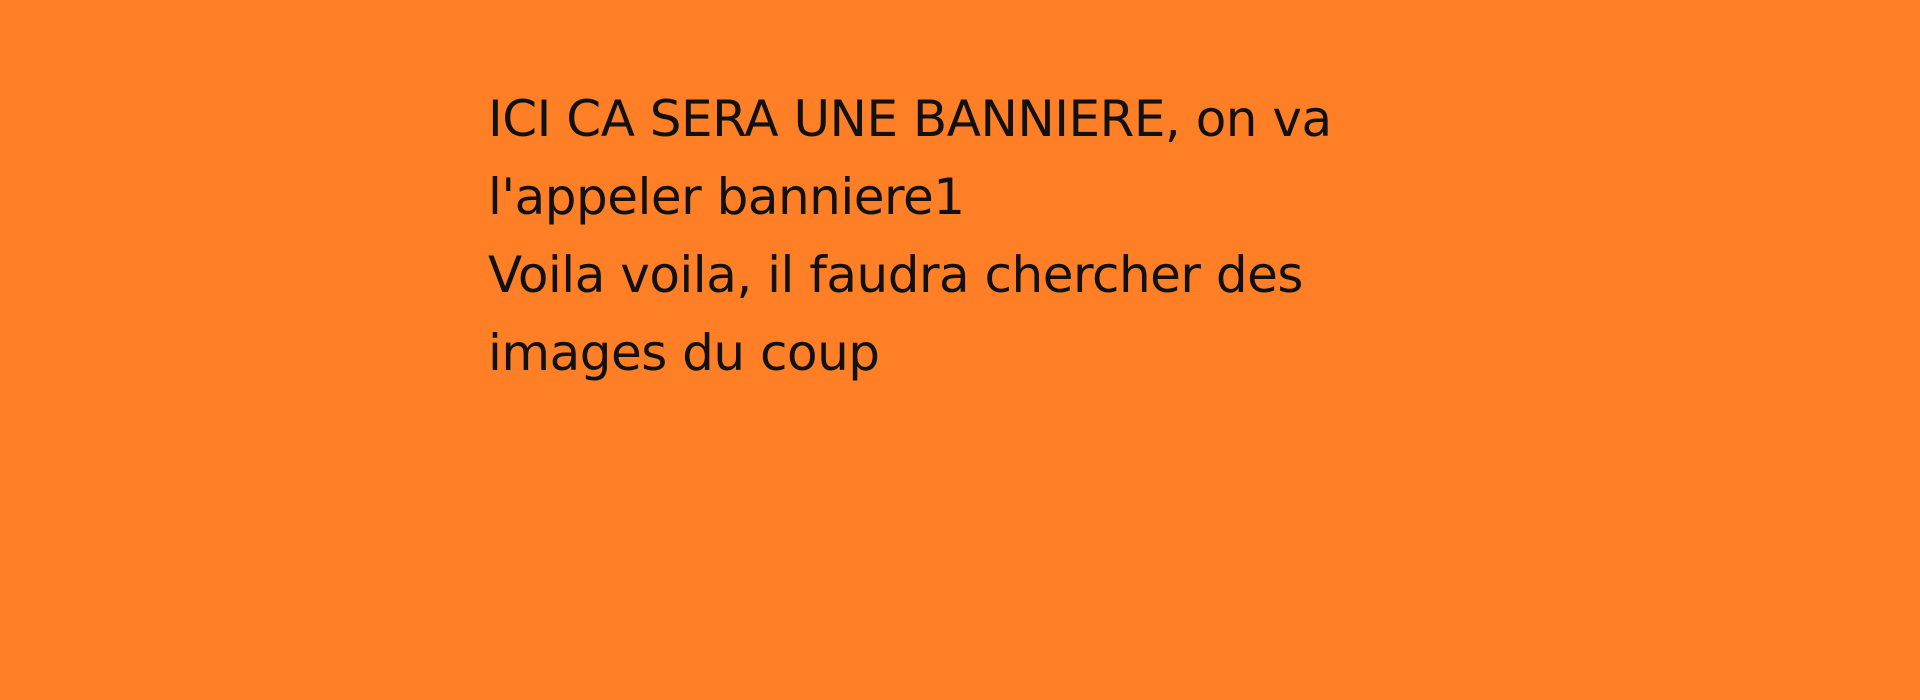 The height and width of the screenshot is (700, 1920). I want to click on banner-line-1: ICI CA SERA UNE BANNIERE, on va, so click(910, 119).